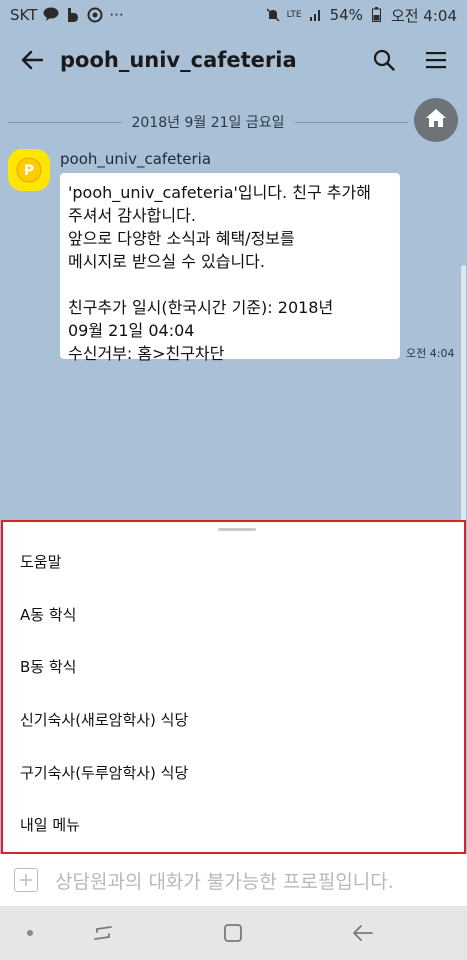 The width and height of the screenshot is (467, 960). What do you see at coordinates (26, 880) in the screenshot?
I see `plus-icon` at bounding box center [26, 880].